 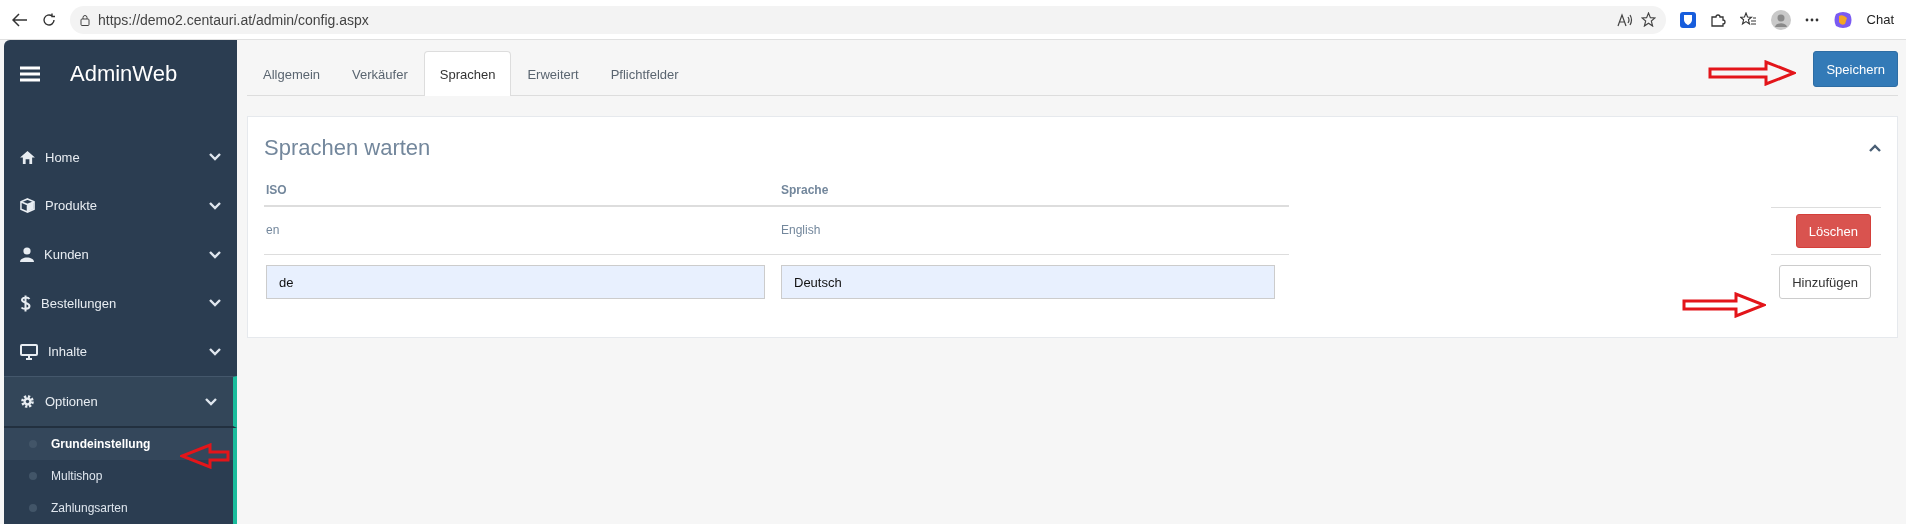 What do you see at coordinates (1034, 231) in the screenshot?
I see `table-cell: English` at bounding box center [1034, 231].